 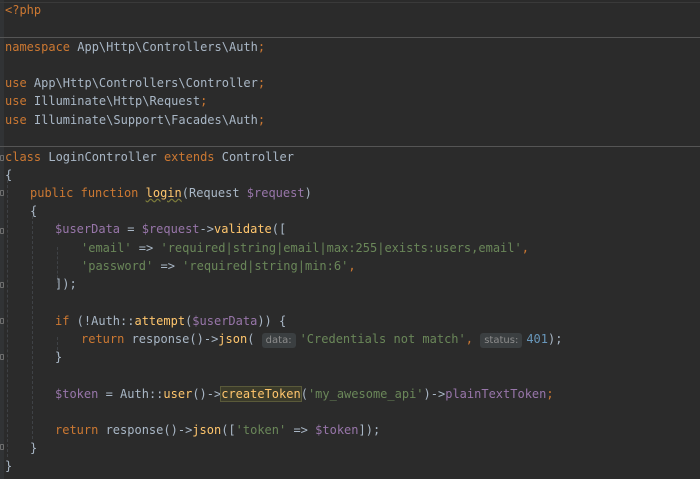 What do you see at coordinates (496, 394) in the screenshot?
I see `property-plainTextToken: plainTextToken` at bounding box center [496, 394].